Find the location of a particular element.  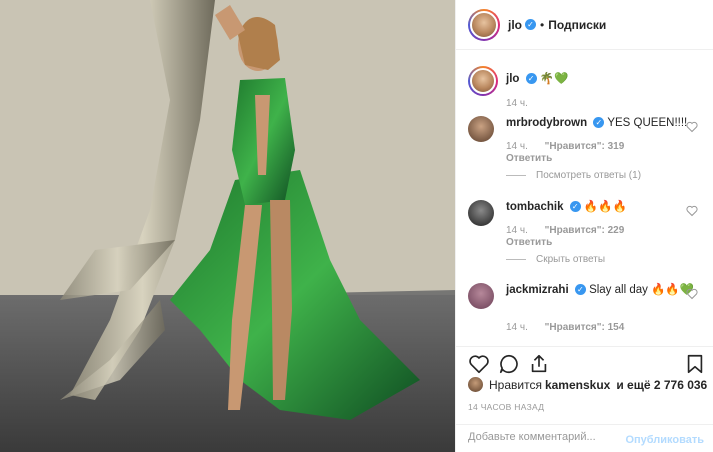

add-comment-bar: Опубликовать is located at coordinates (584, 438).